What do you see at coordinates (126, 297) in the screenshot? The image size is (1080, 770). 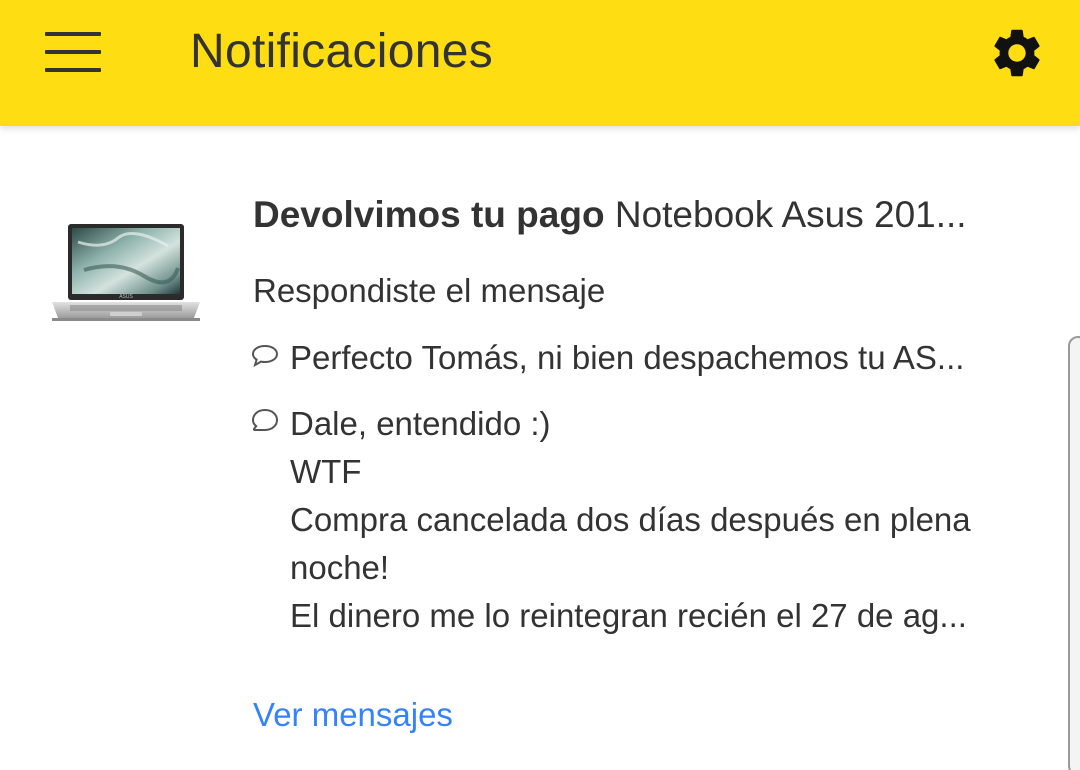 I see `svg-text: ASUS` at bounding box center [126, 297].